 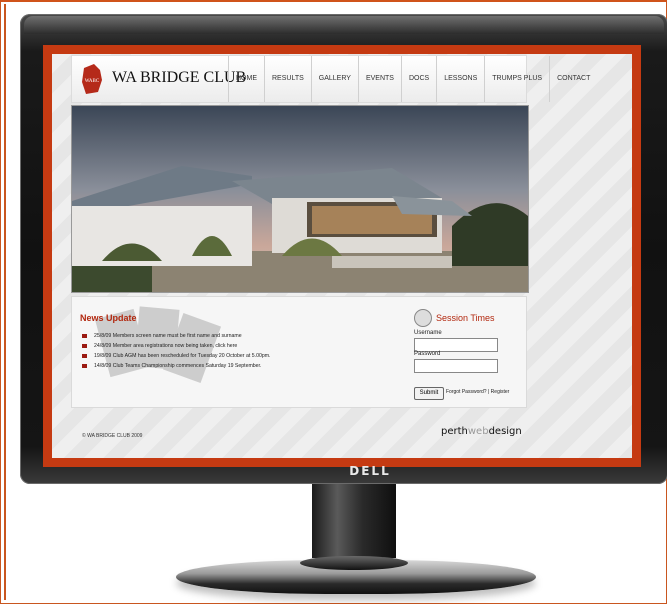 What do you see at coordinates (344, 25) in the screenshot?
I see `monitor-highlight` at bounding box center [344, 25].